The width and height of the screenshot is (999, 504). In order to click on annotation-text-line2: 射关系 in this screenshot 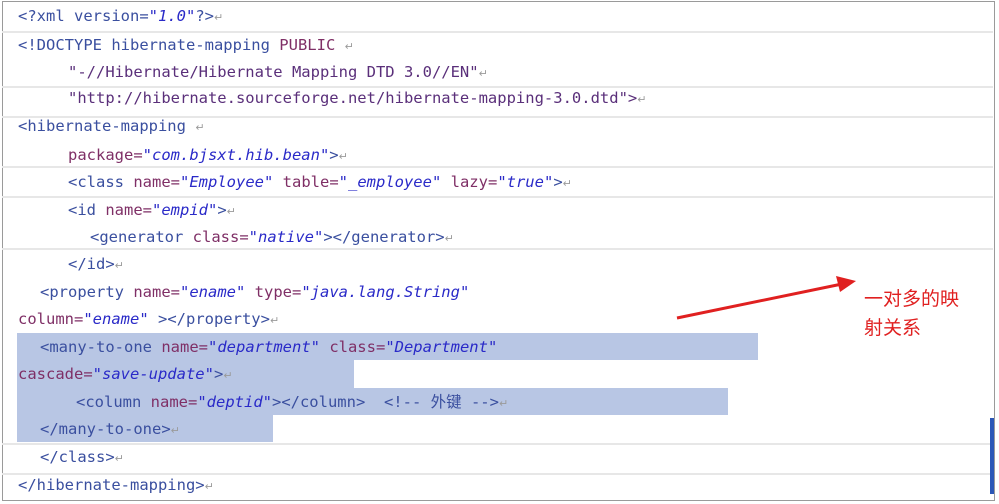, I will do `click(893, 328)`.